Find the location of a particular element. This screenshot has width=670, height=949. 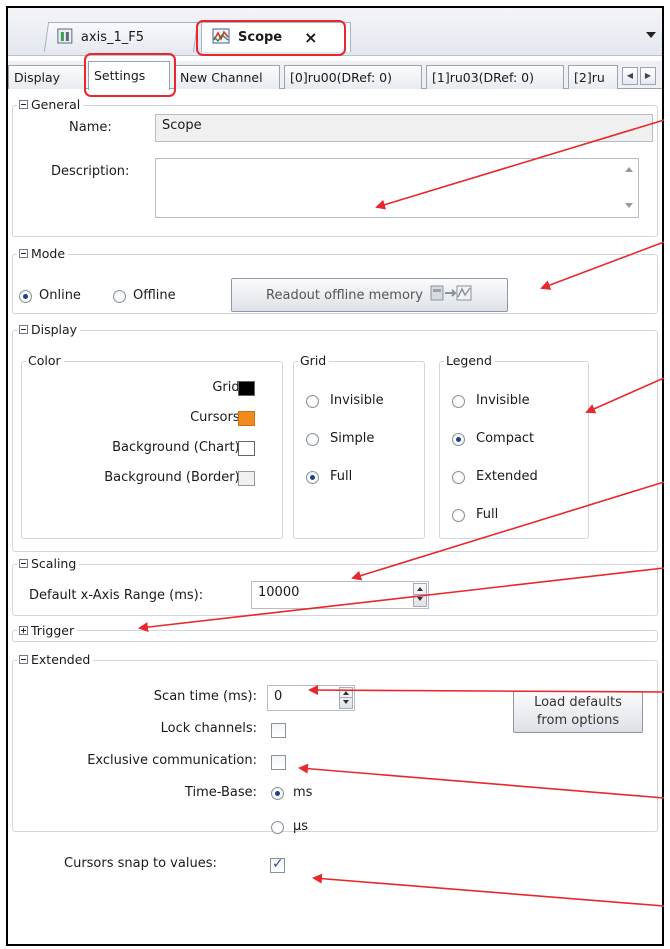

scaling-group: Scaling Default x-Axis Range (ms): 10000 is located at coordinates (335, 586).